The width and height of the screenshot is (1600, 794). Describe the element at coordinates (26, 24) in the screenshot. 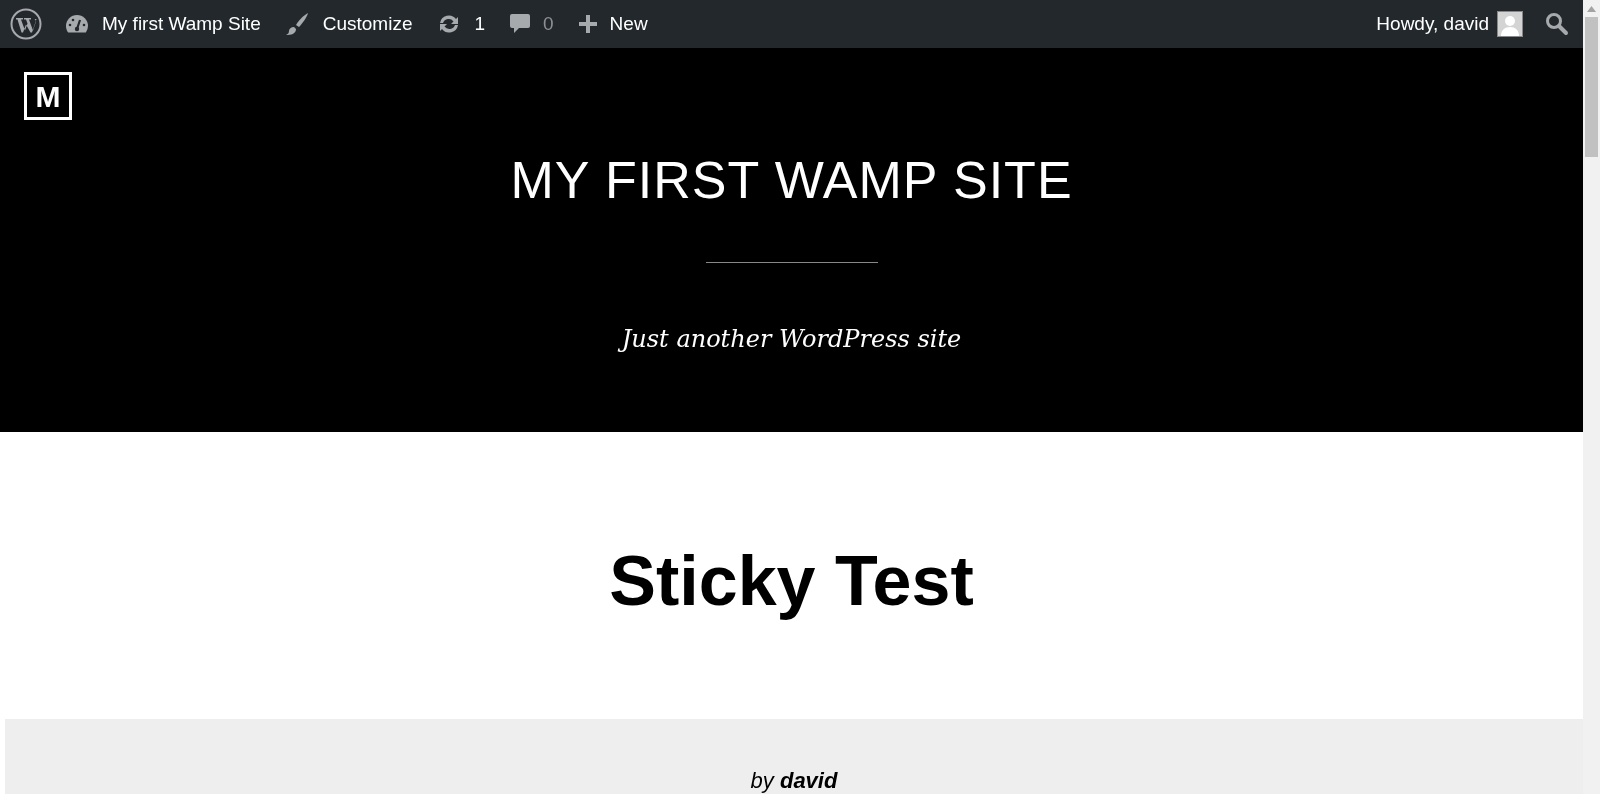

I see `wordpress-logo-icon` at that location.